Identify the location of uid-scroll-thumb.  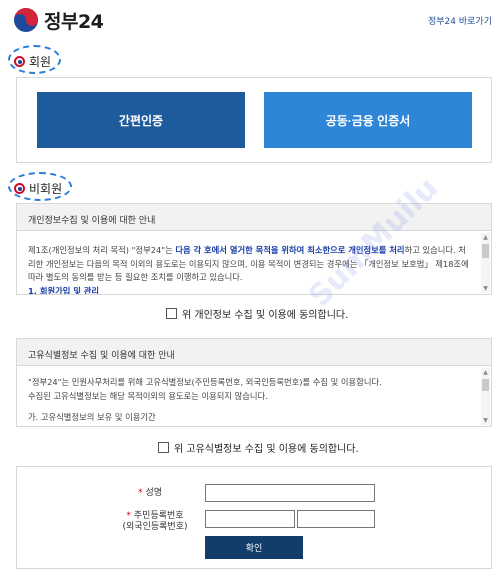
(485, 385).